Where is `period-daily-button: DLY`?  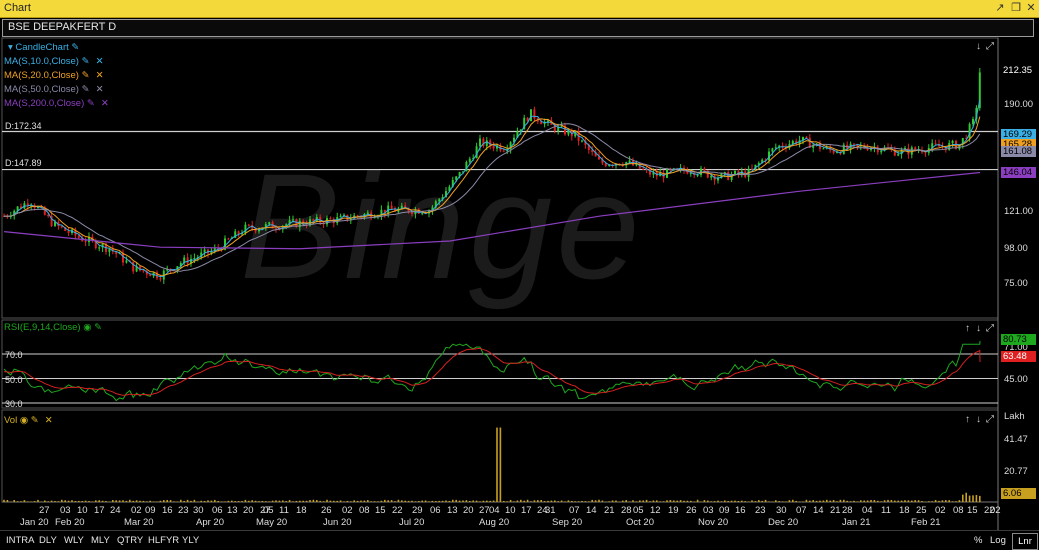 period-daily-button: DLY is located at coordinates (48, 540).